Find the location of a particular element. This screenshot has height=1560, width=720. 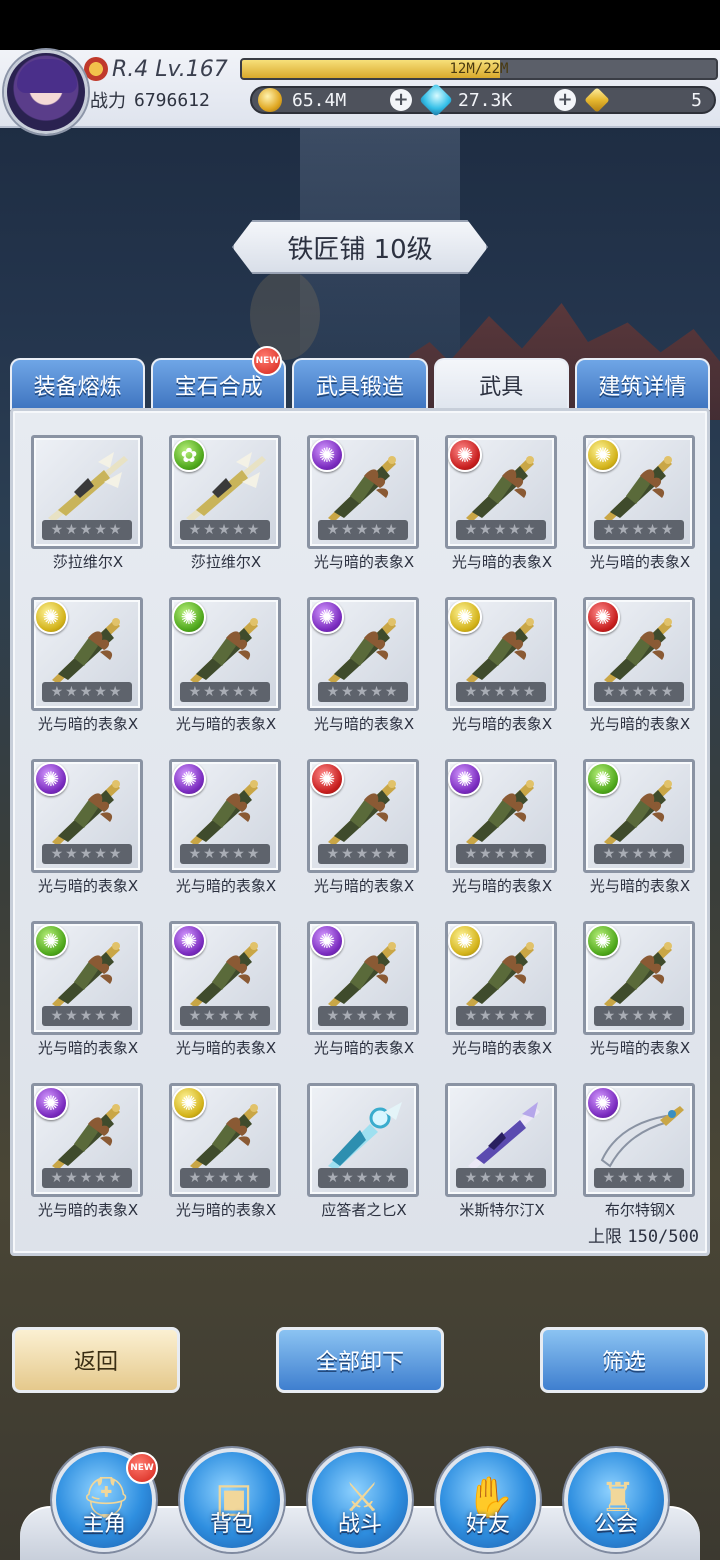

weapon-card: ★★★★★ ✿ is located at coordinates (225, 492).